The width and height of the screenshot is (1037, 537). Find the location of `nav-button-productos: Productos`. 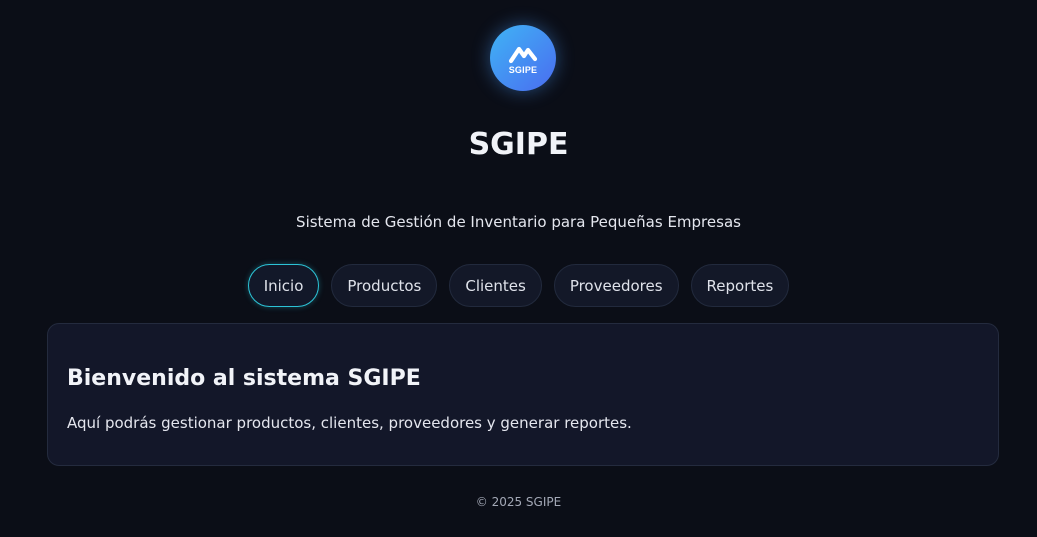

nav-button-productos: Productos is located at coordinates (384, 285).